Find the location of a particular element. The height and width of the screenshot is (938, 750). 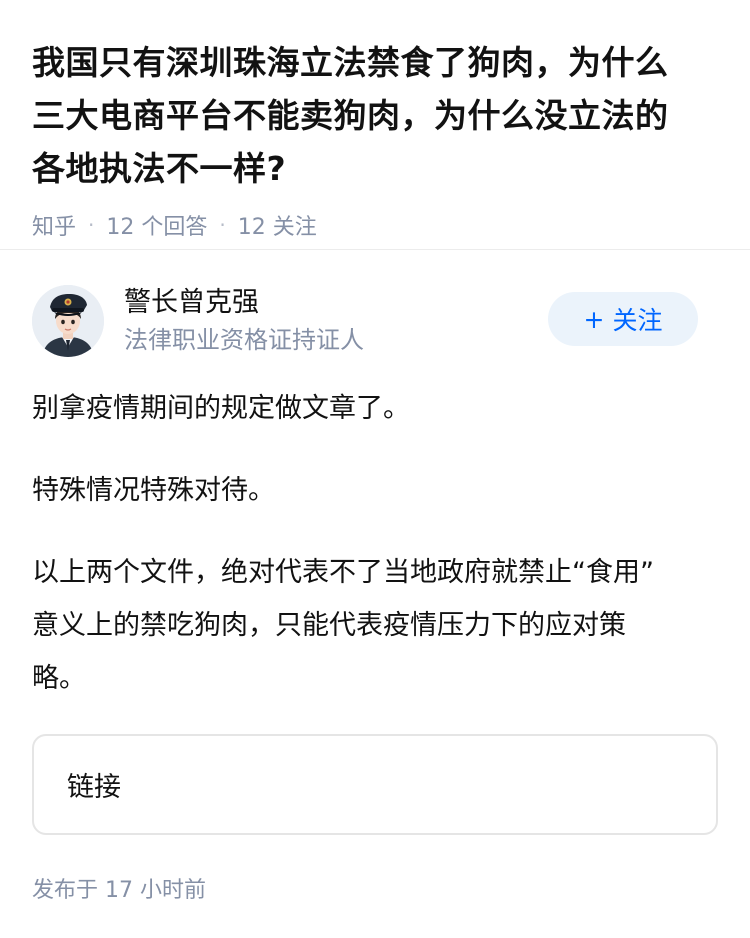

answers-count: 12 个回答 is located at coordinates (156, 225).